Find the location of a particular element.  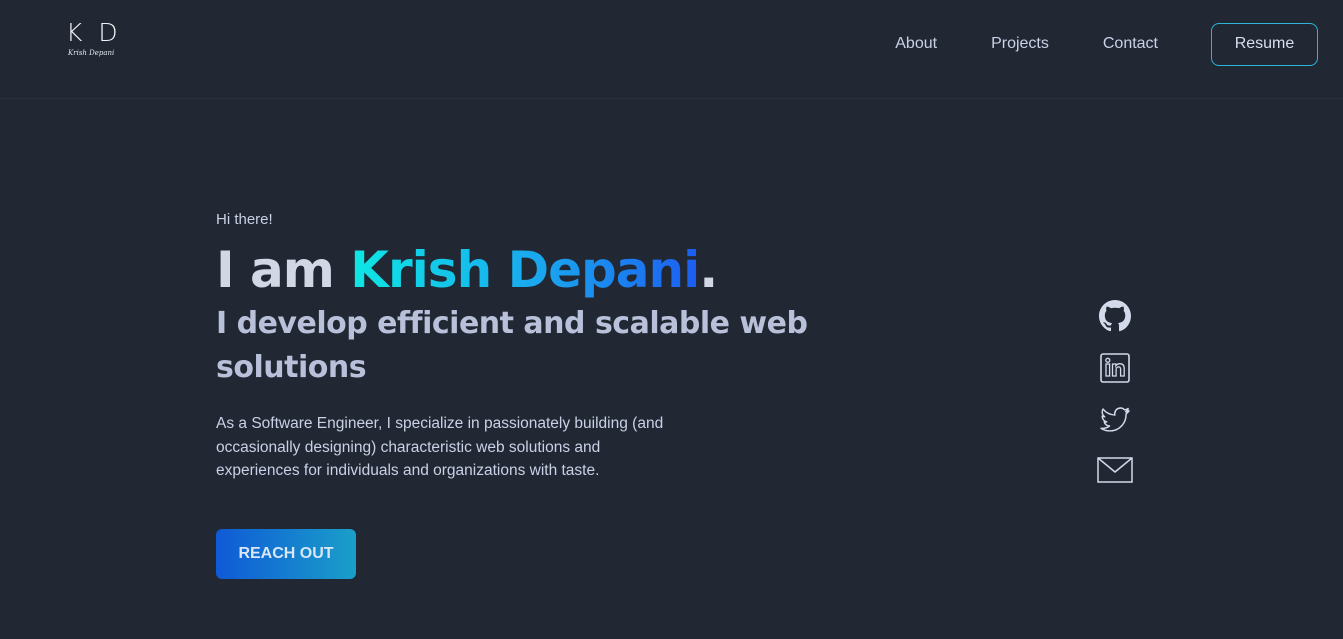

linkedin-link is located at coordinates (1115, 370).